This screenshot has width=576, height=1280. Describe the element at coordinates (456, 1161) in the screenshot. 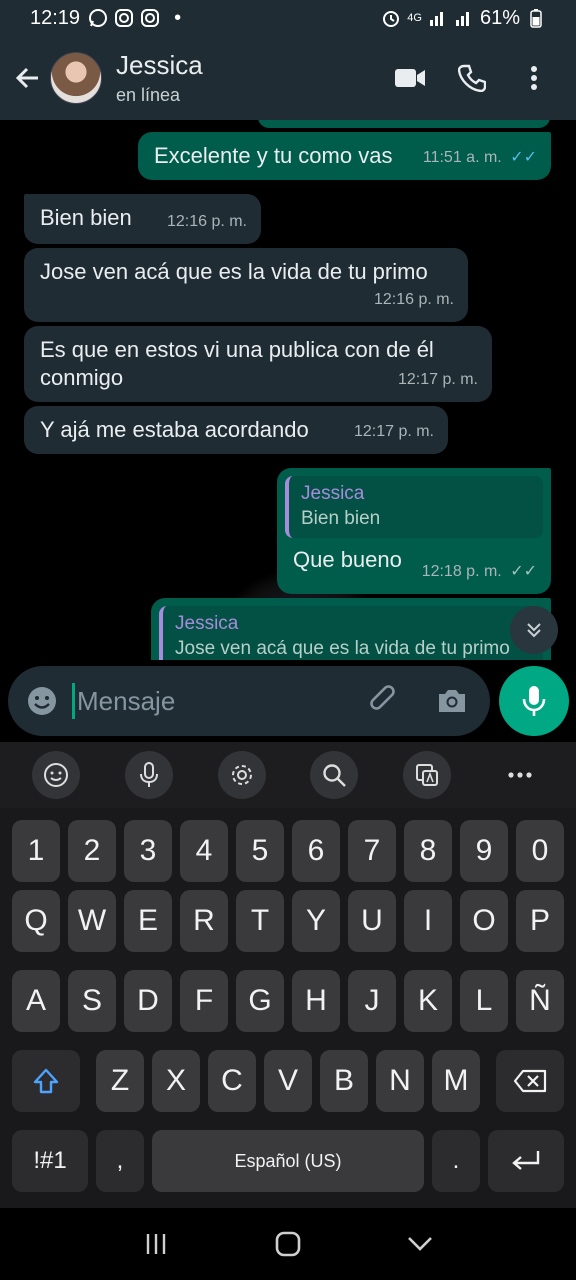

I see `period-key: .` at that location.